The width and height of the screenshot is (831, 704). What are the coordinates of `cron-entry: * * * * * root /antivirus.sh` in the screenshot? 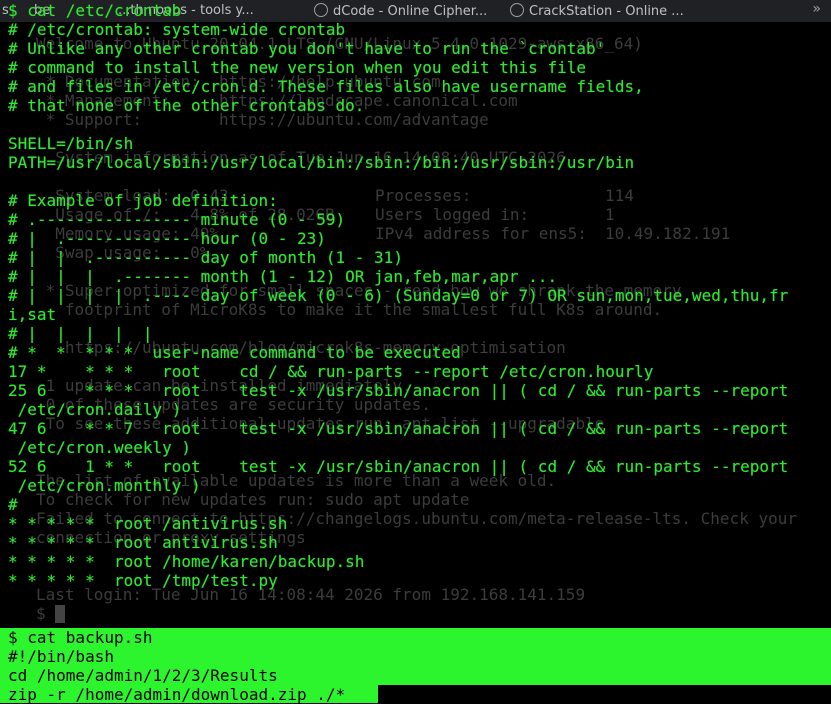 It's located at (148, 523).